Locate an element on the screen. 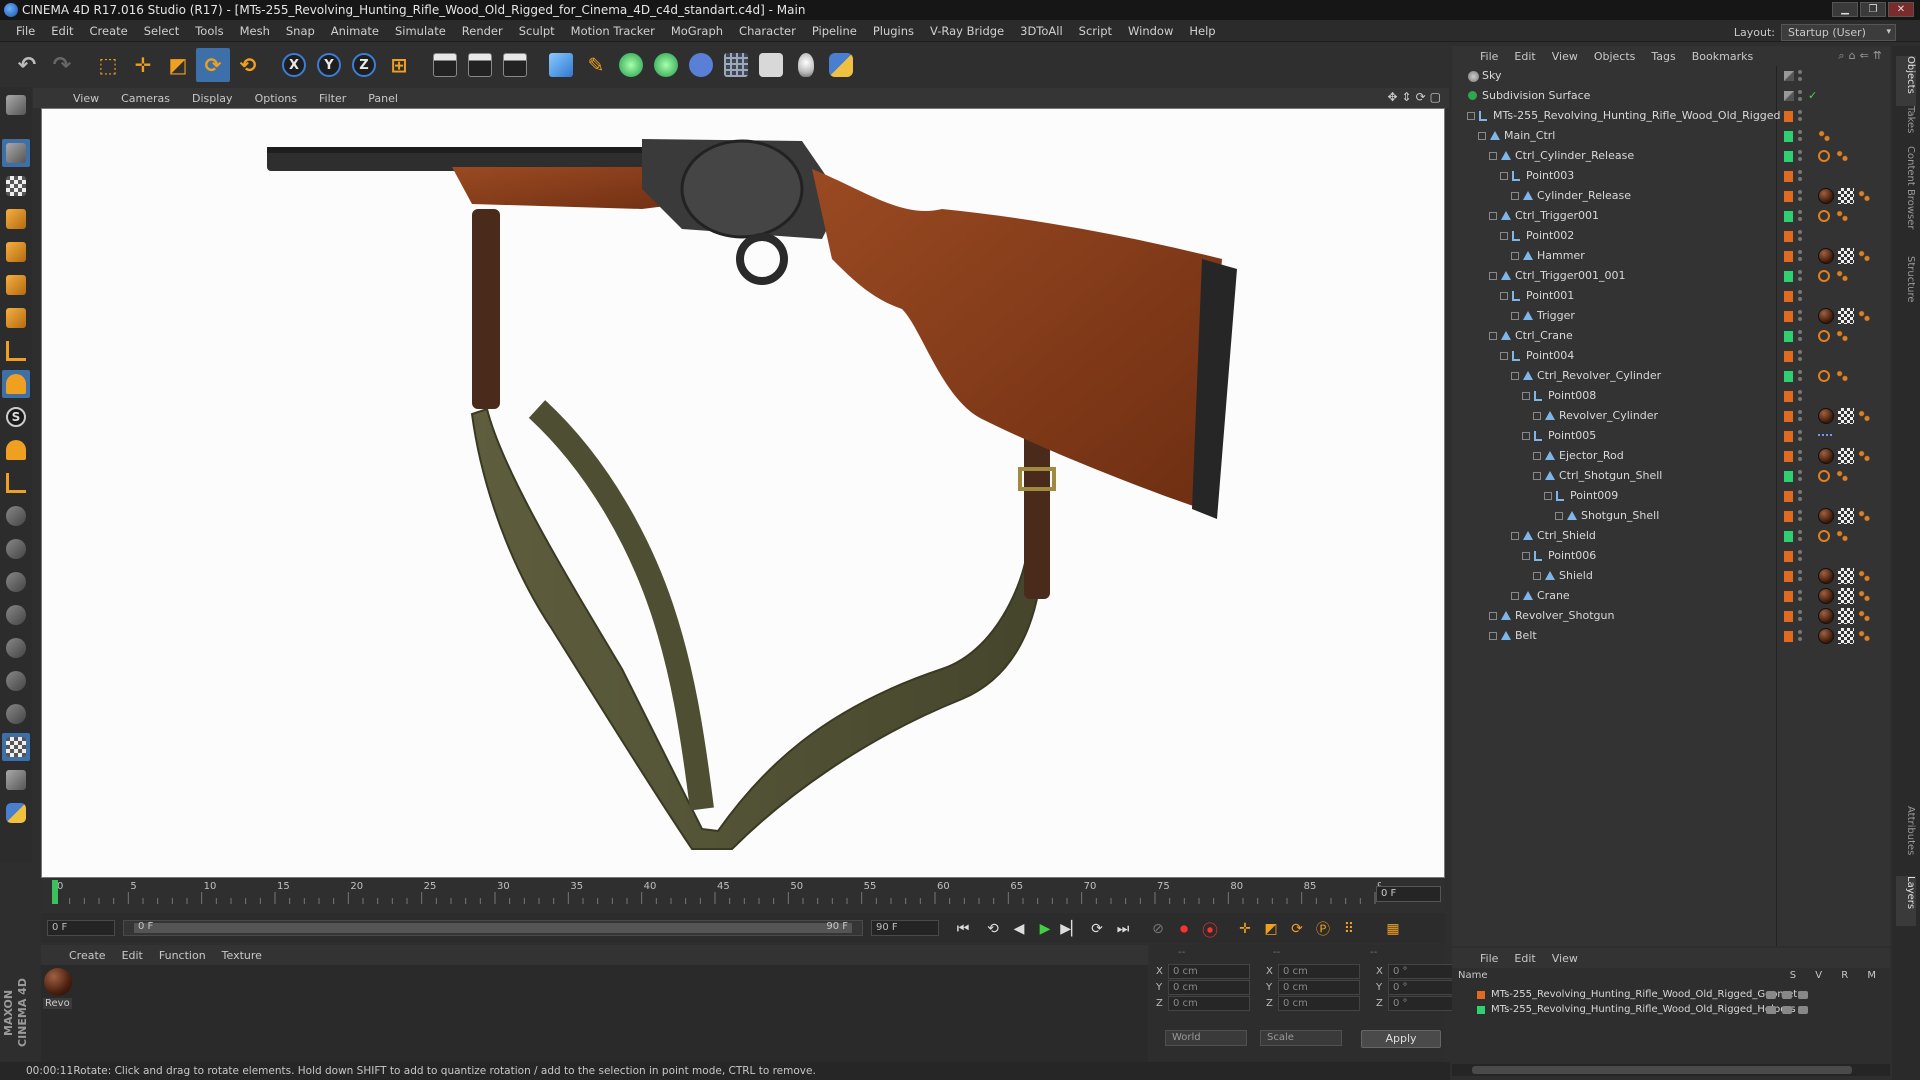 Image resolution: width=1920 pixels, height=1080 pixels. object-row: Ctrl_Trigger001 is located at coordinates (1671, 216).